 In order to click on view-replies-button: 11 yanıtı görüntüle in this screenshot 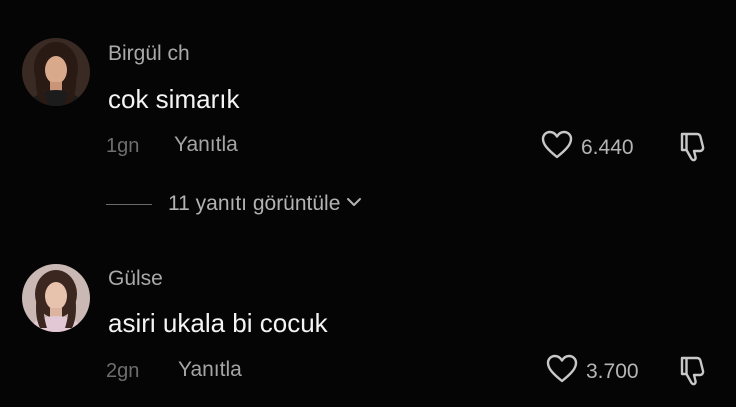, I will do `click(234, 204)`.